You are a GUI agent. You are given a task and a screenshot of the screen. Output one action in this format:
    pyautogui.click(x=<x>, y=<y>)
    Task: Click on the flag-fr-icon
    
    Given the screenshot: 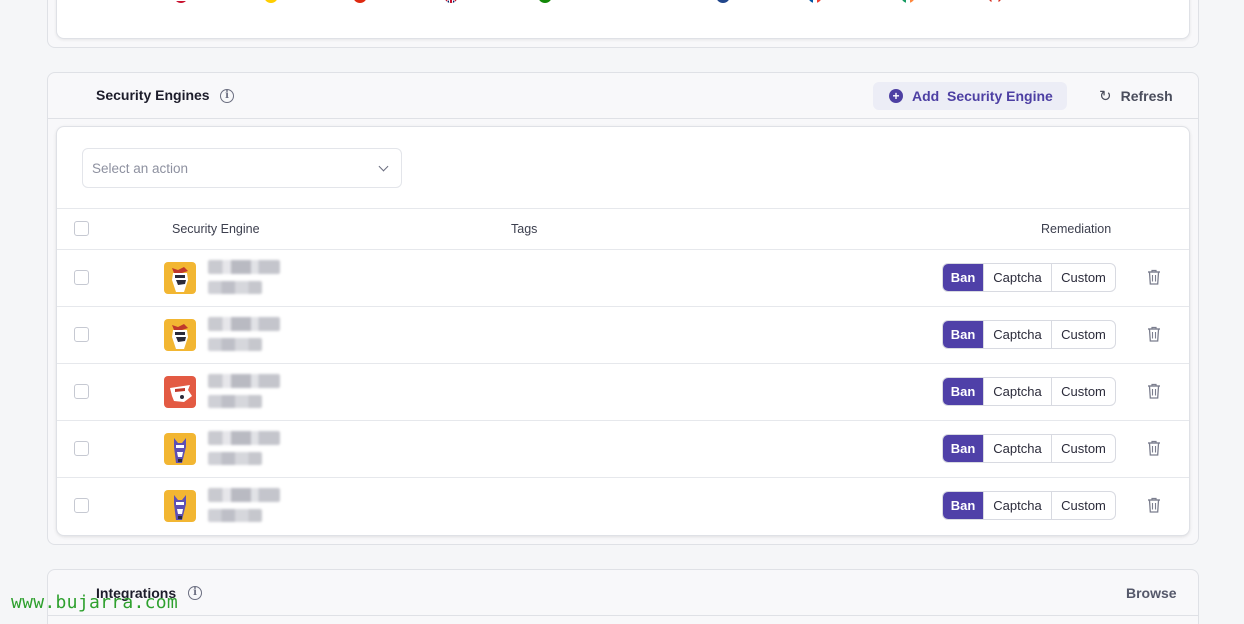 What is the action you would take?
    pyautogui.click(x=815, y=1)
    